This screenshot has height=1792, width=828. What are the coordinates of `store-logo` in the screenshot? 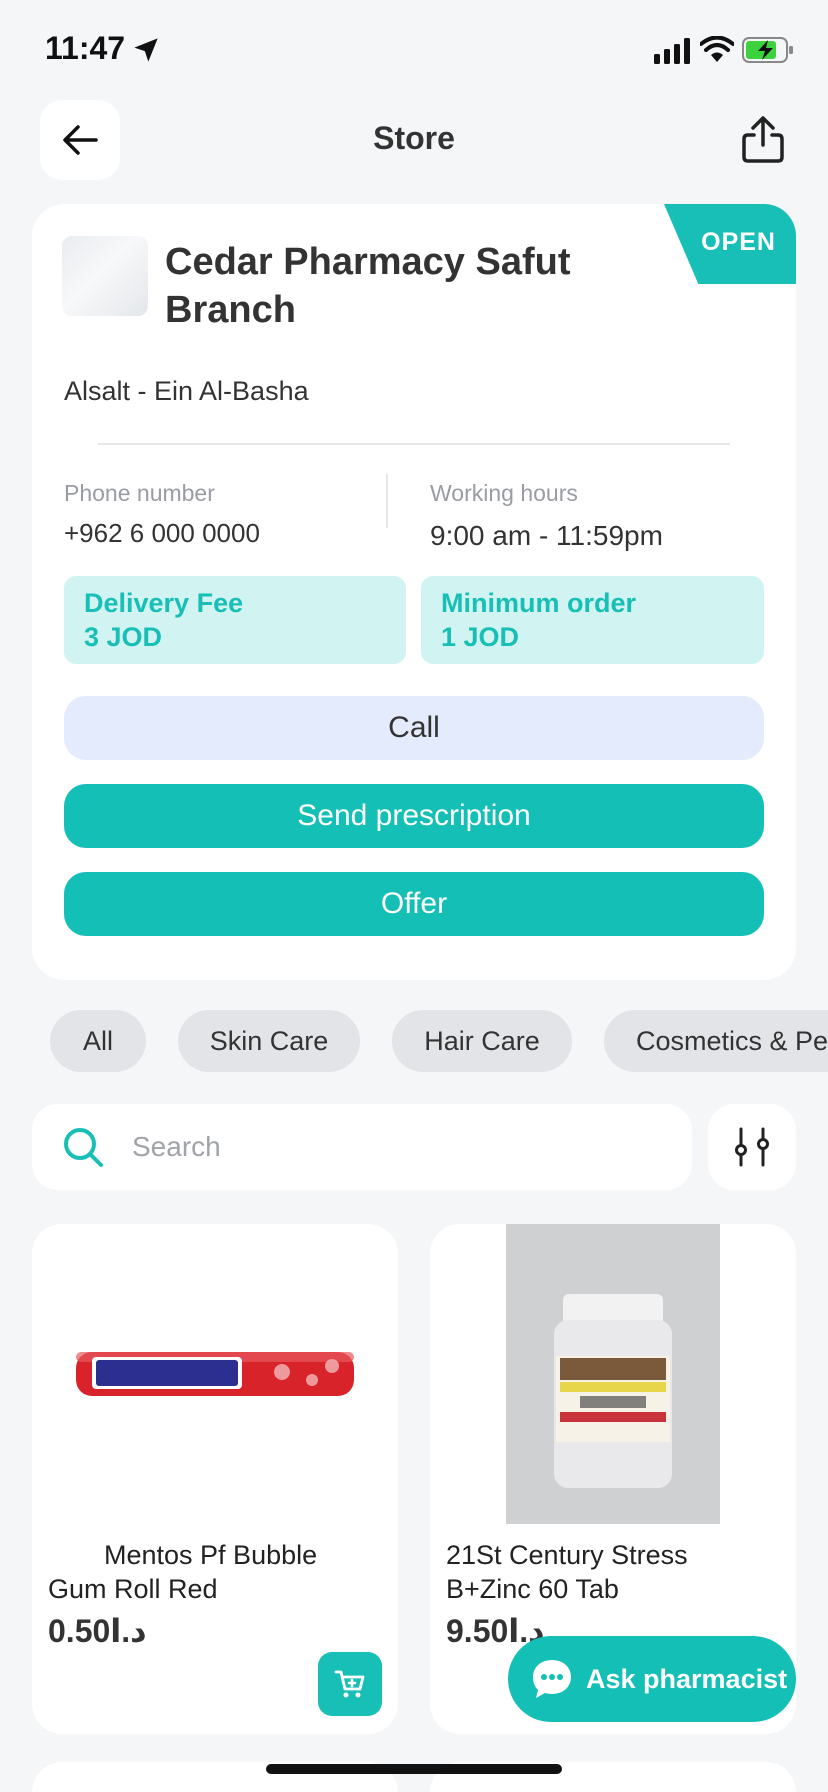 It's located at (105, 276).